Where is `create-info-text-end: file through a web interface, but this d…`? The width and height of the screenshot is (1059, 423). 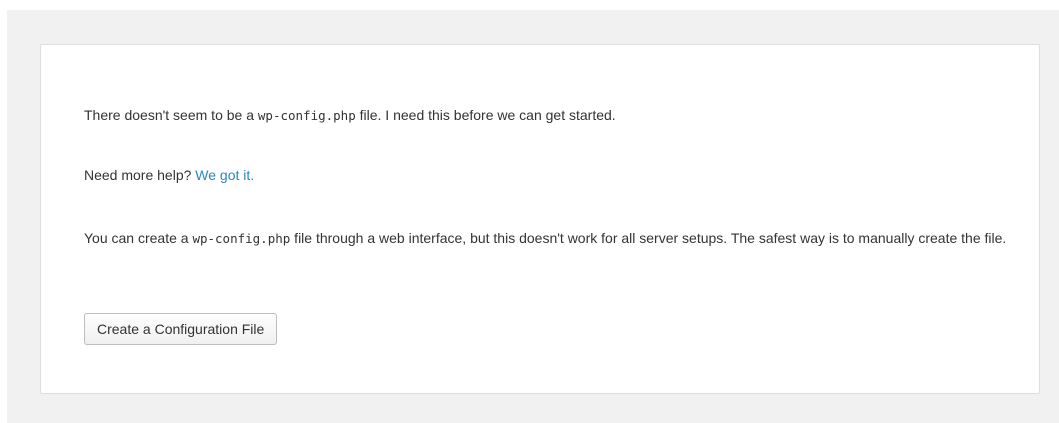 create-info-text-end: file through a web interface, but this d… is located at coordinates (648, 238).